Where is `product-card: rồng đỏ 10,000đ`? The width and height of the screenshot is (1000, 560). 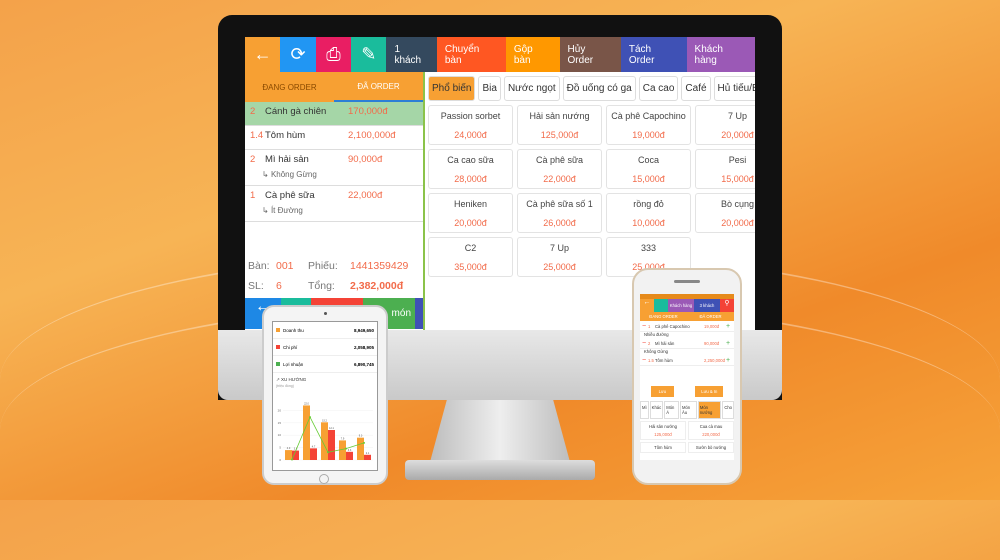 product-card: rồng đỏ 10,000đ is located at coordinates (648, 213).